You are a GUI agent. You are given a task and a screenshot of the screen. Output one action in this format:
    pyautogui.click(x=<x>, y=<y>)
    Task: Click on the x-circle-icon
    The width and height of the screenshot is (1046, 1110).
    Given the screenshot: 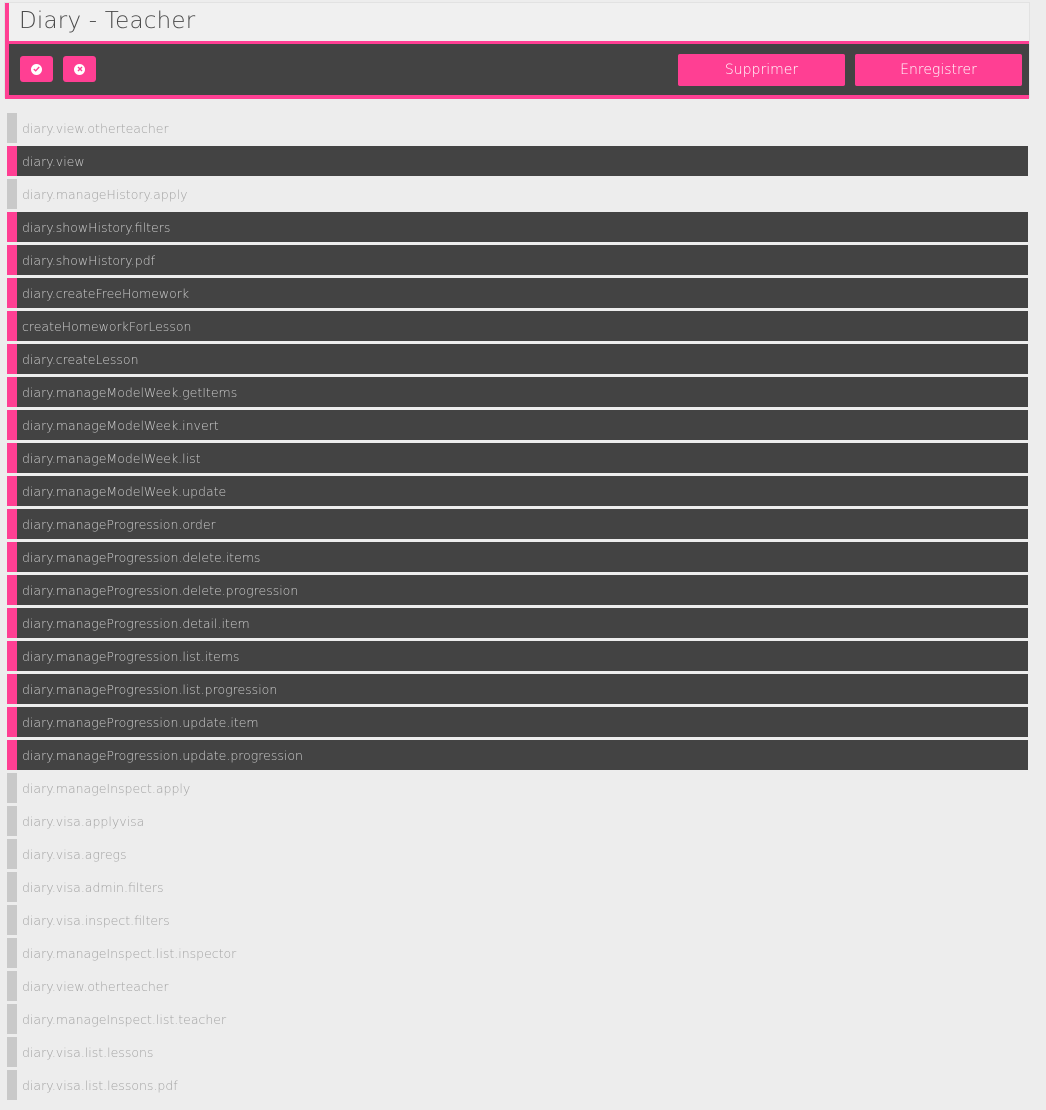 What is the action you would take?
    pyautogui.click(x=79, y=69)
    